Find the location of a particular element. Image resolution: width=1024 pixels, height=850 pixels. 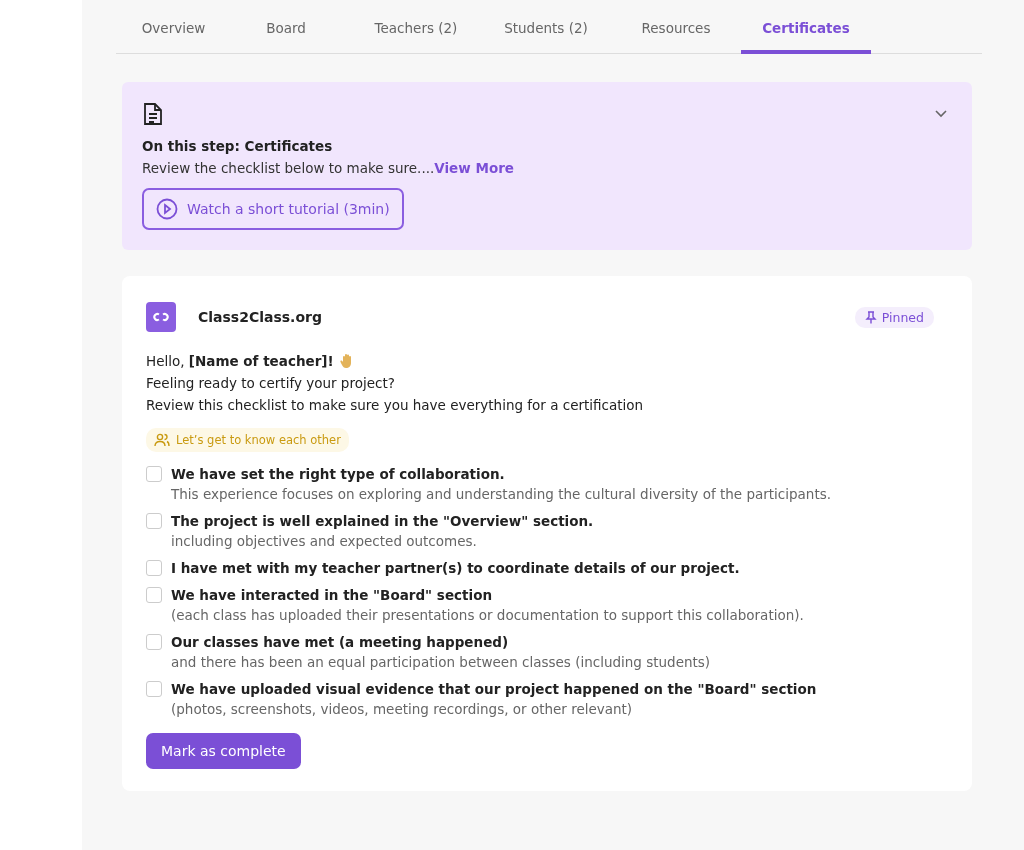

chevron-down-icon is located at coordinates (941, 113).